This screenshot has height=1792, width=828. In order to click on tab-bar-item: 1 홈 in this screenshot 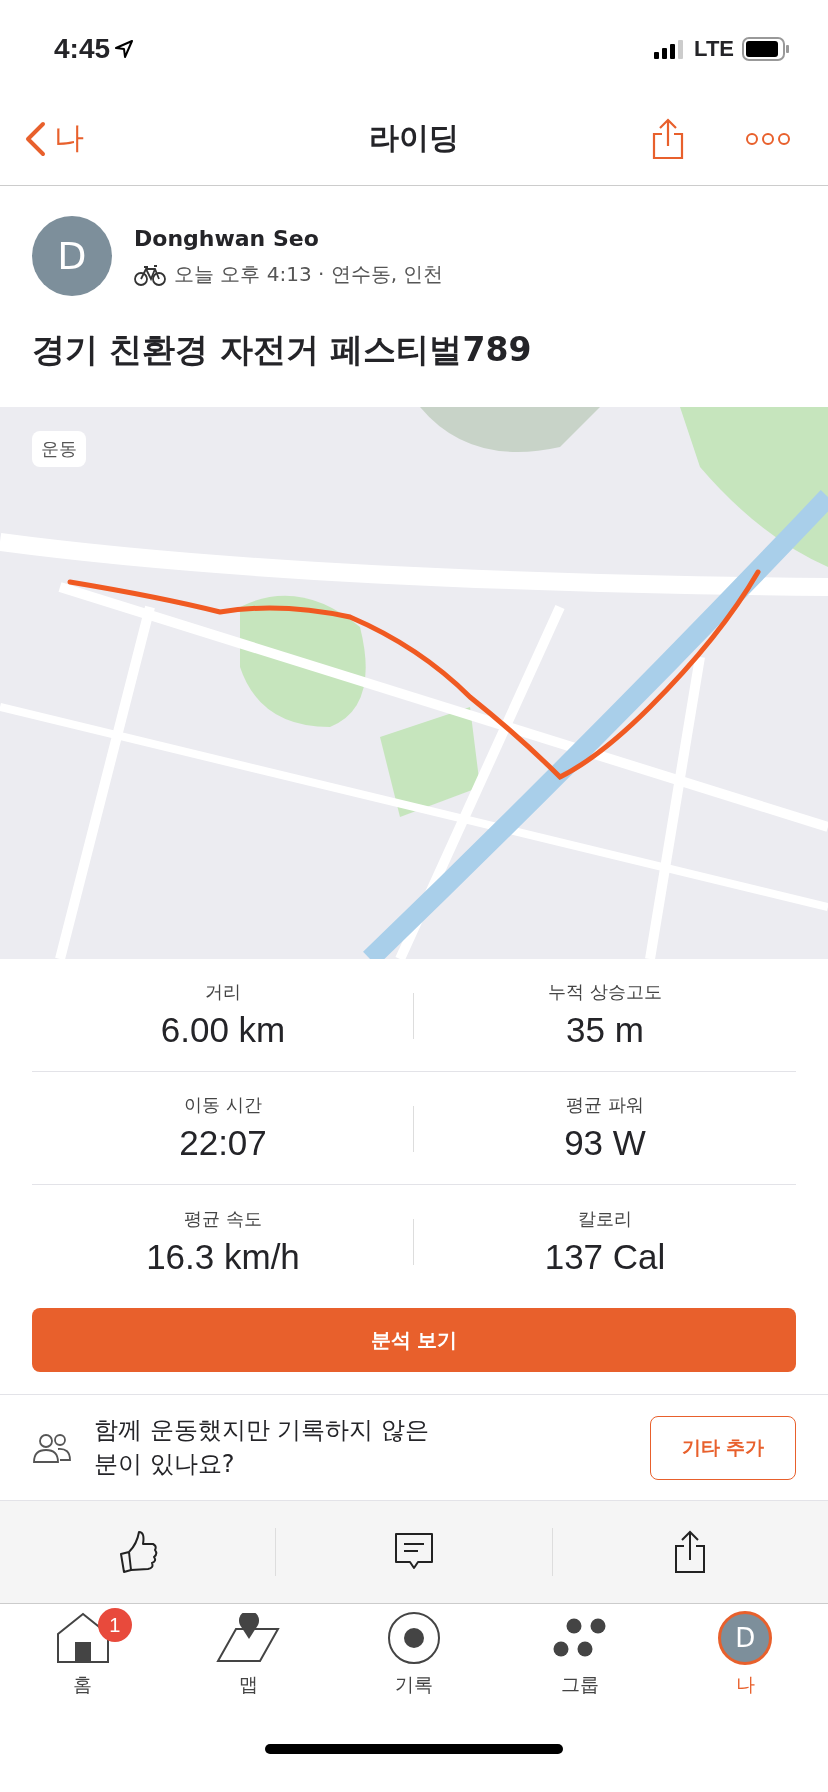, I will do `click(83, 1663)`.